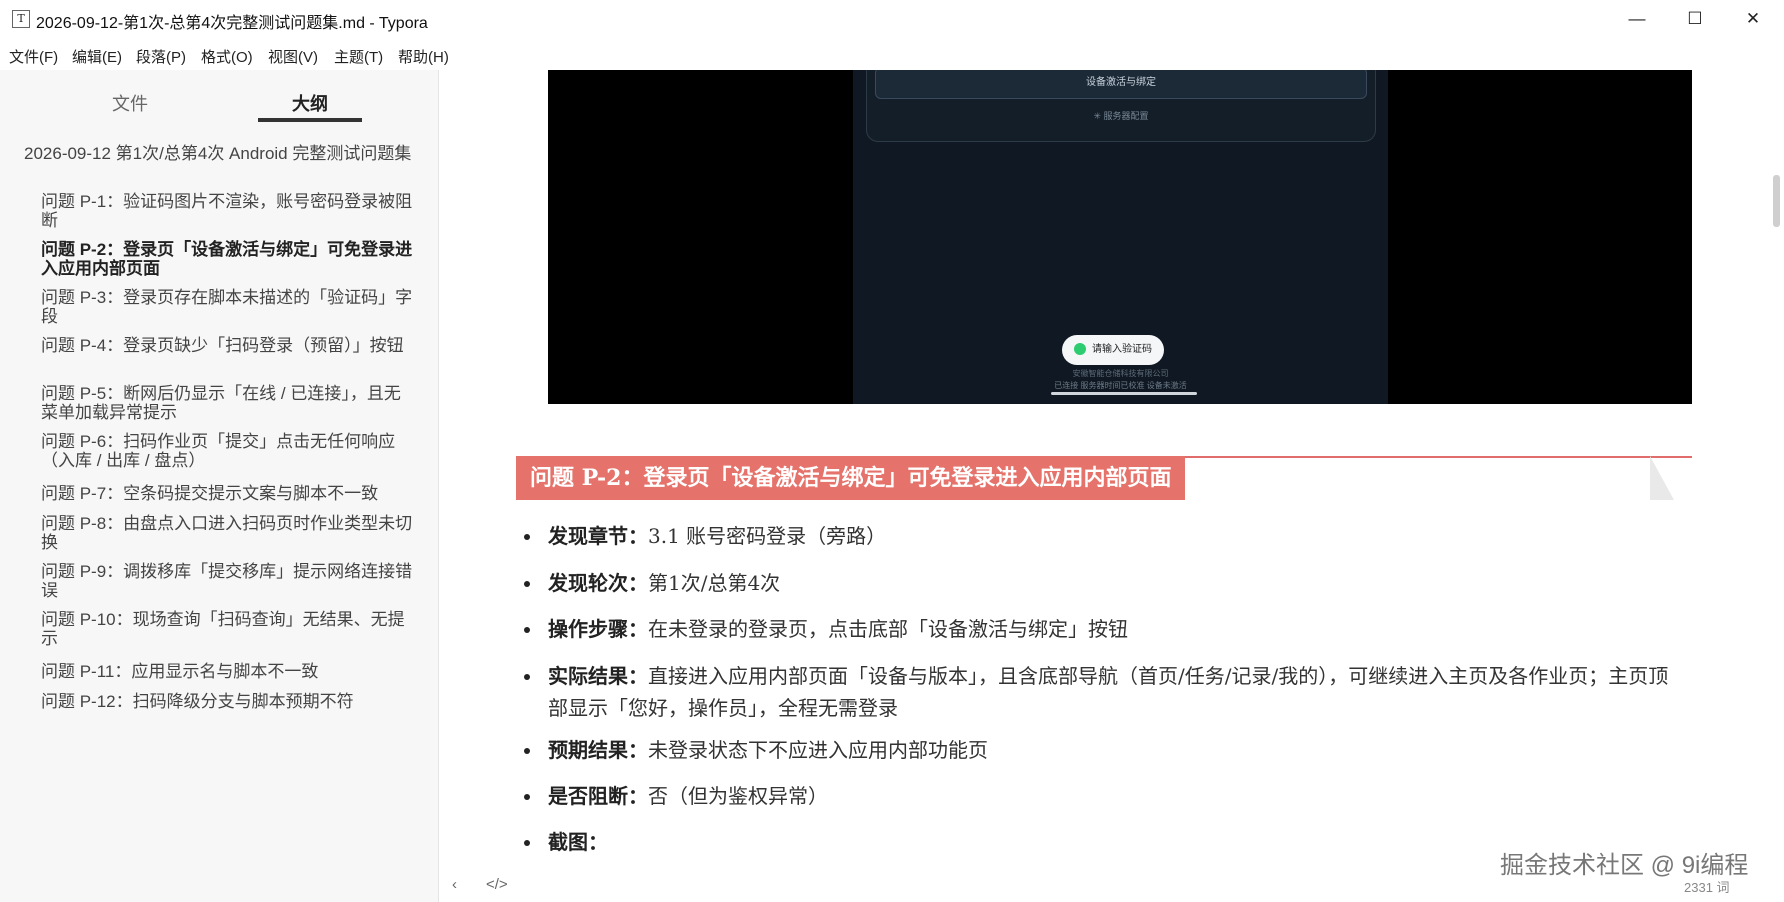 This screenshot has width=1784, height=902. I want to click on activate-bind-button: 设备激活与绑定, so click(1121, 84).